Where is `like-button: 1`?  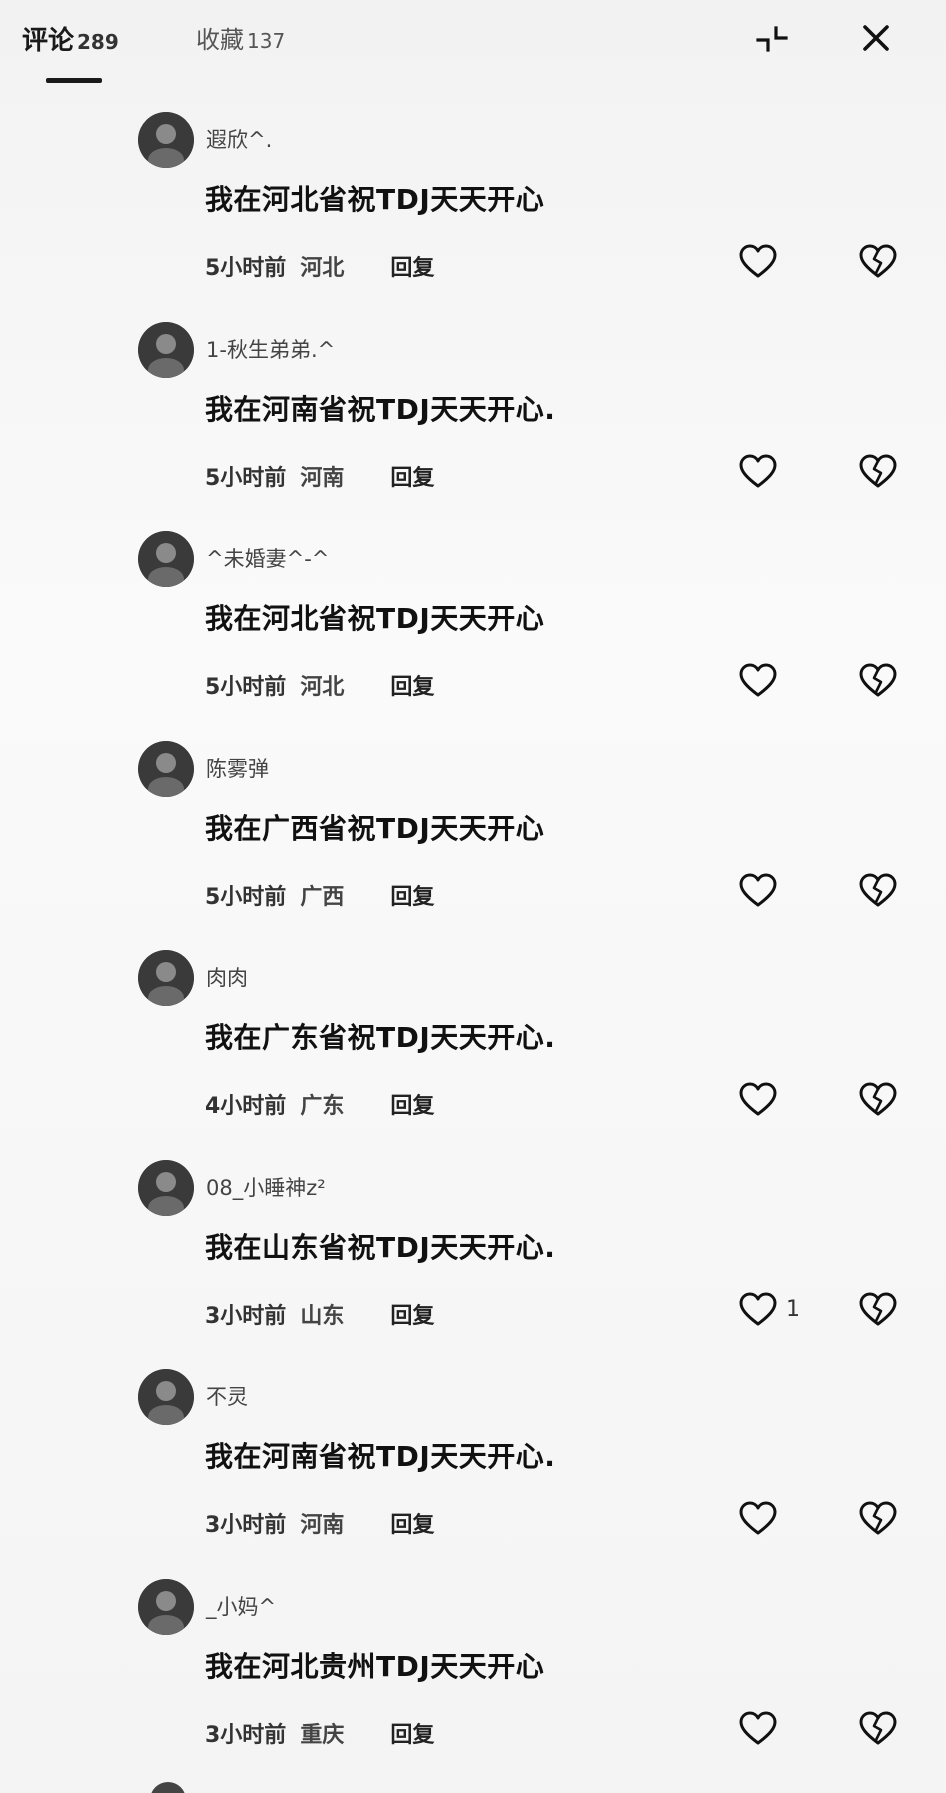
like-button: 1 is located at coordinates (768, 1310).